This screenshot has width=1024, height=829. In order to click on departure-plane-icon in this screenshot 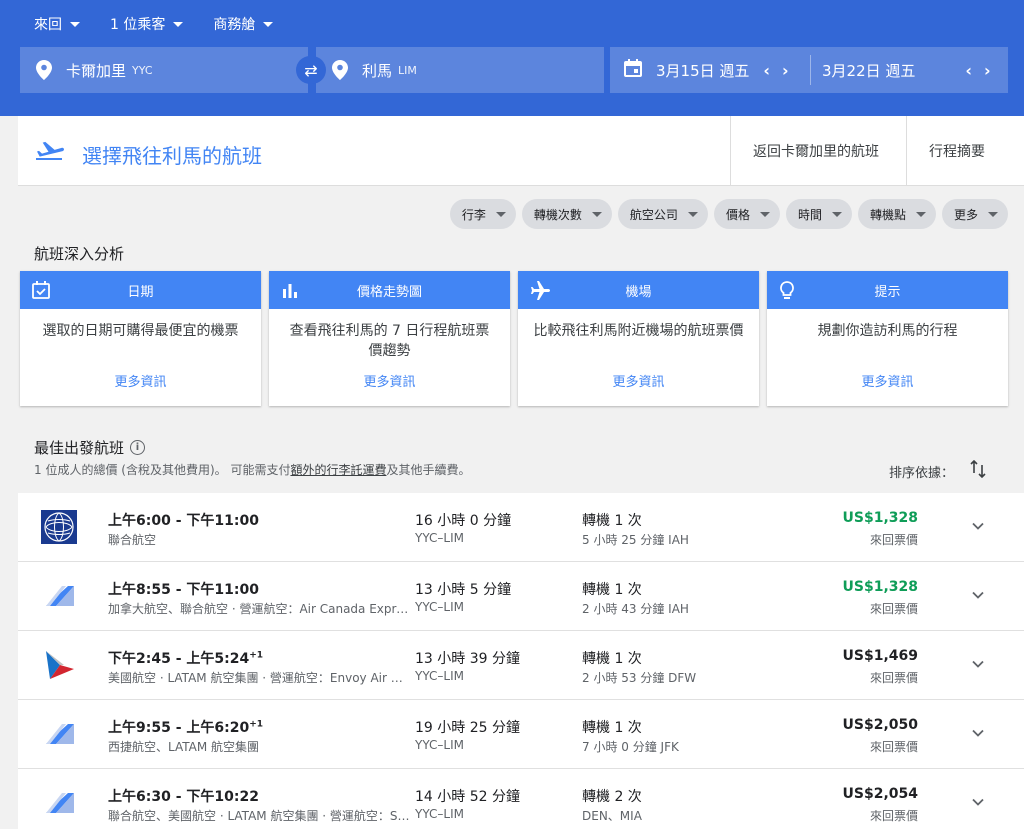, I will do `click(49, 152)`.